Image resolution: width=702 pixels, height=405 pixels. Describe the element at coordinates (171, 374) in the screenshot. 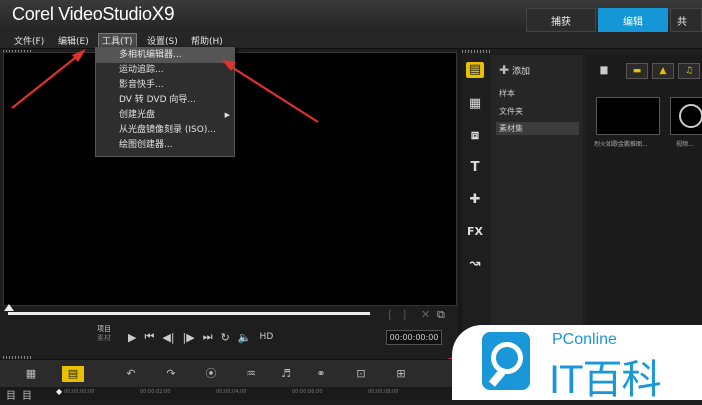

I see `redo-icon: ↷` at that location.